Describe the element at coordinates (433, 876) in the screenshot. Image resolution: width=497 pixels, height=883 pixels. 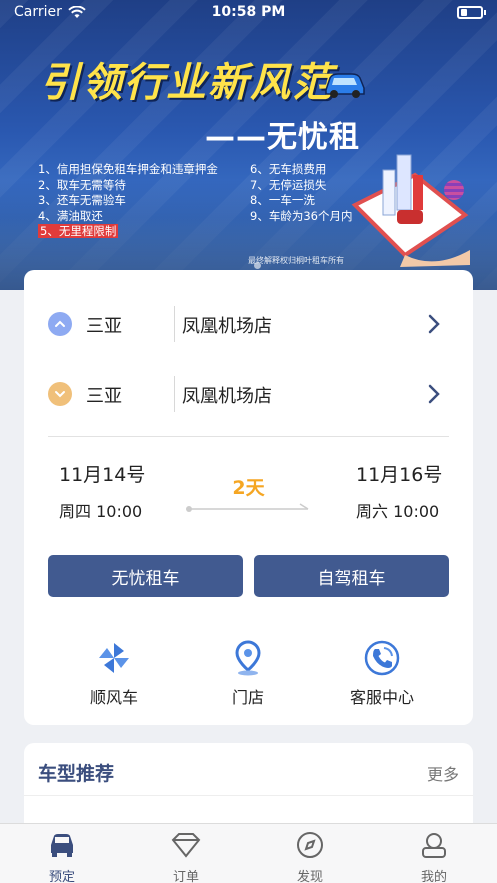
I see `tab-label: 我的` at that location.